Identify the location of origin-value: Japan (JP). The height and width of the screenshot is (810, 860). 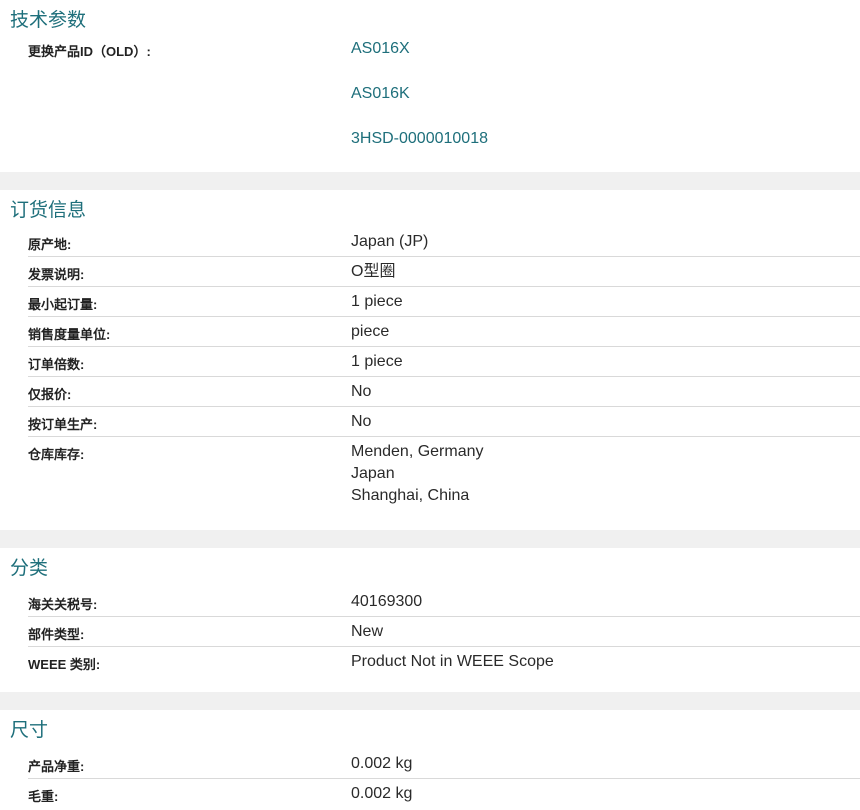
(390, 241).